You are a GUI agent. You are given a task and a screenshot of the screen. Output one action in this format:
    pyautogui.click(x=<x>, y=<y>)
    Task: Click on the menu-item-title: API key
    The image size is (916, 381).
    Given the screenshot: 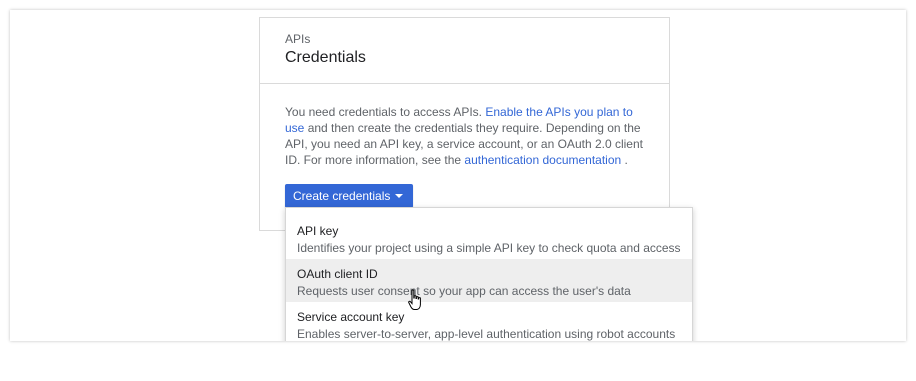 What is the action you would take?
    pyautogui.click(x=318, y=231)
    